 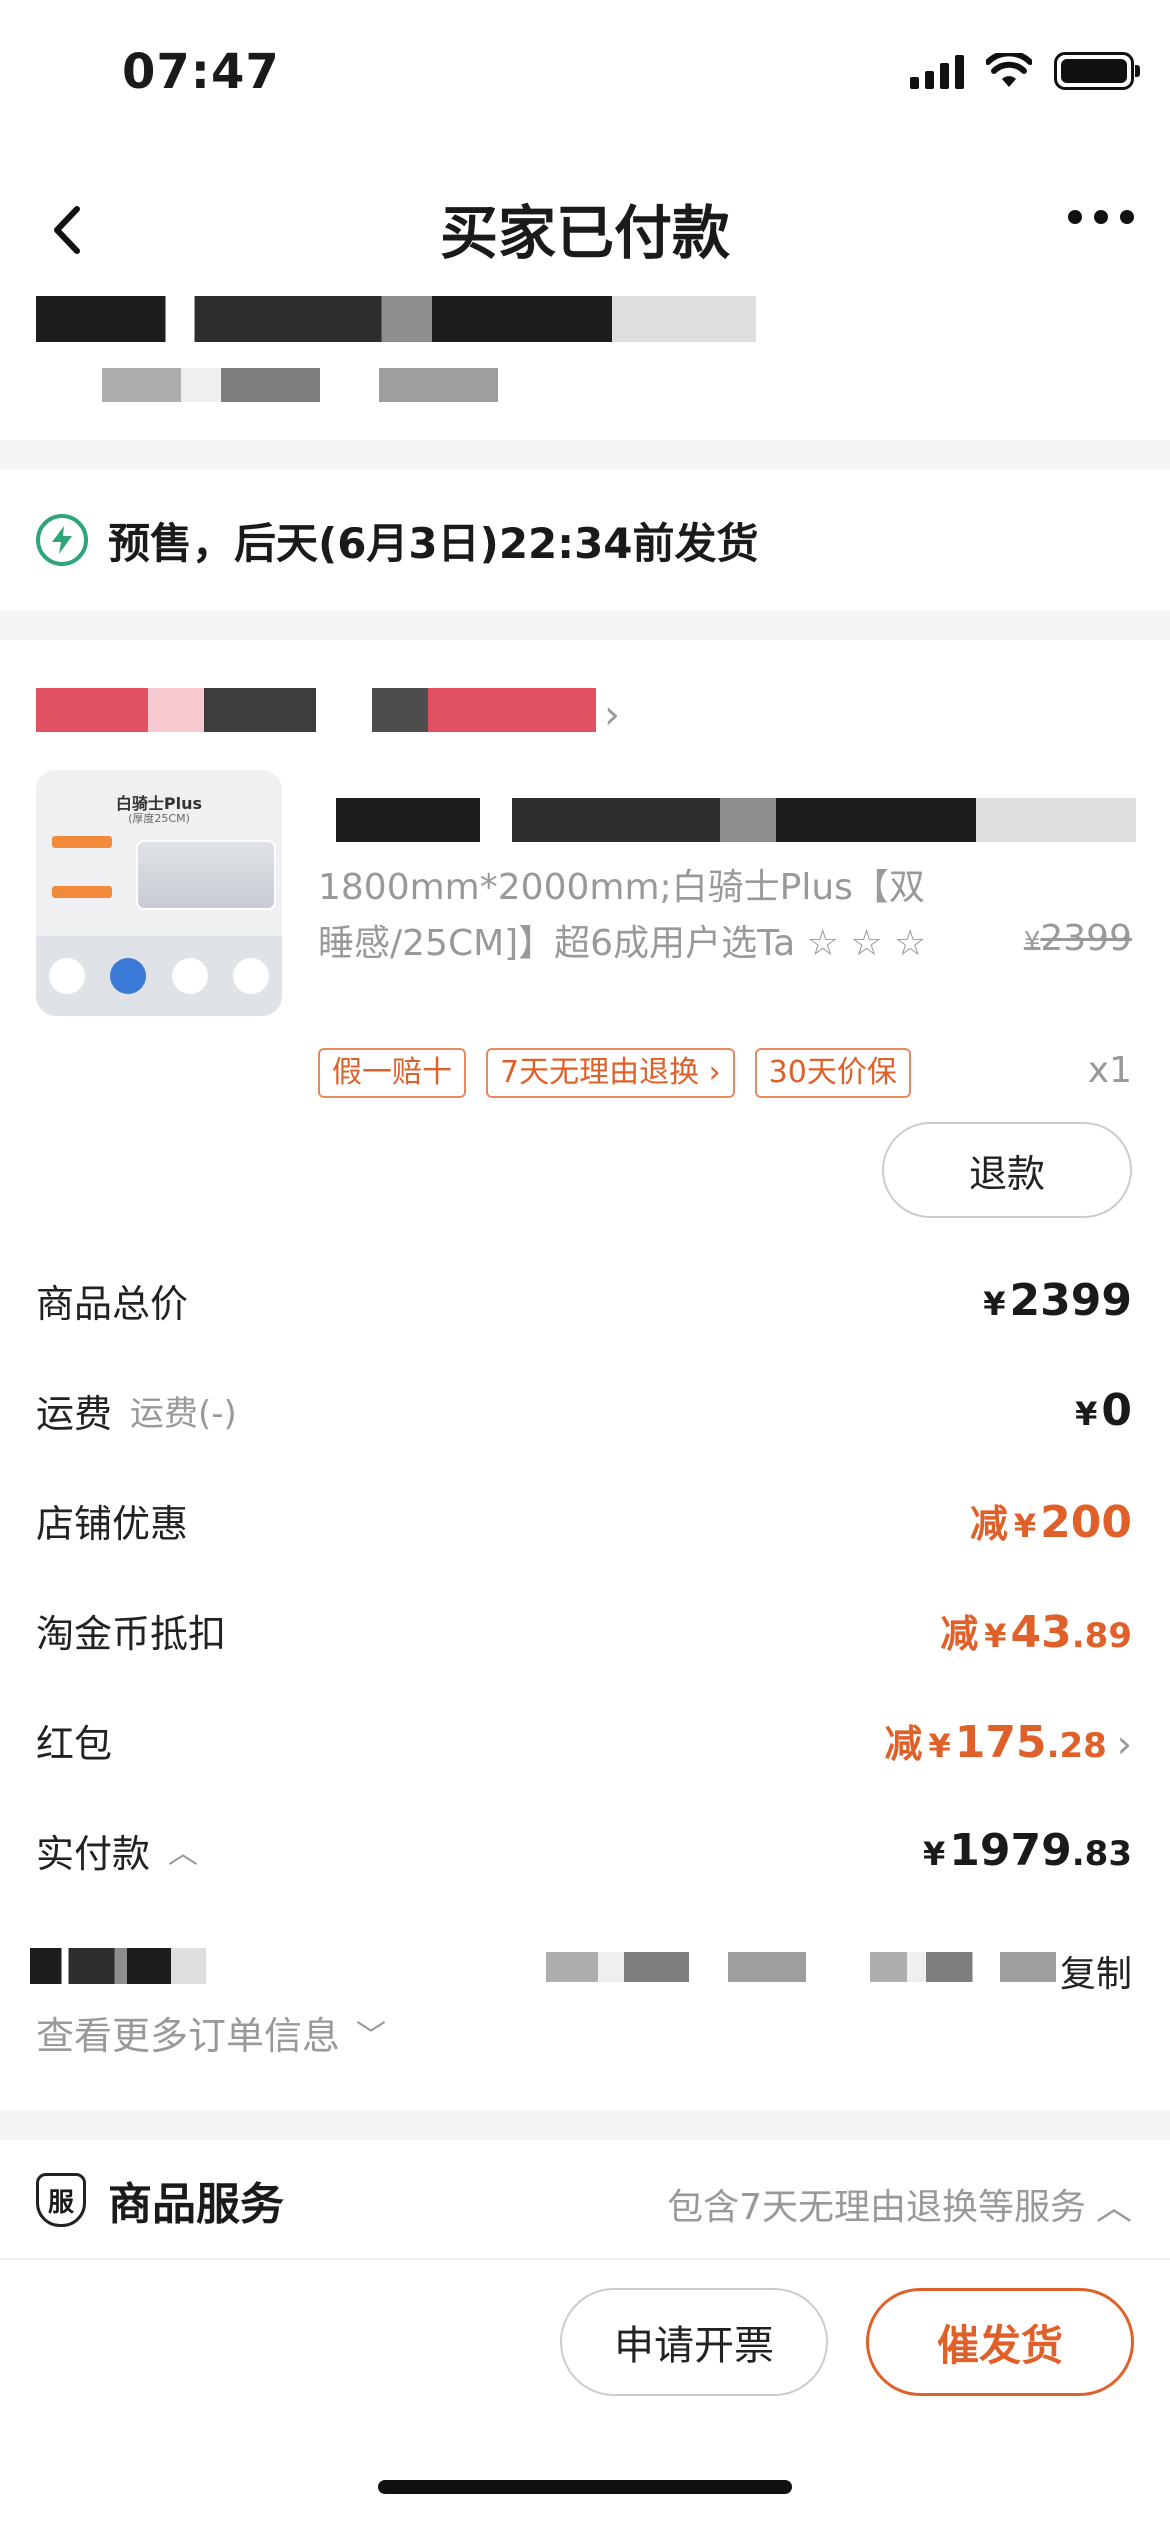 What do you see at coordinates (584, 1740) in the screenshot?
I see `red-packet-row: 红包 减 ¥175.28 ›` at bounding box center [584, 1740].